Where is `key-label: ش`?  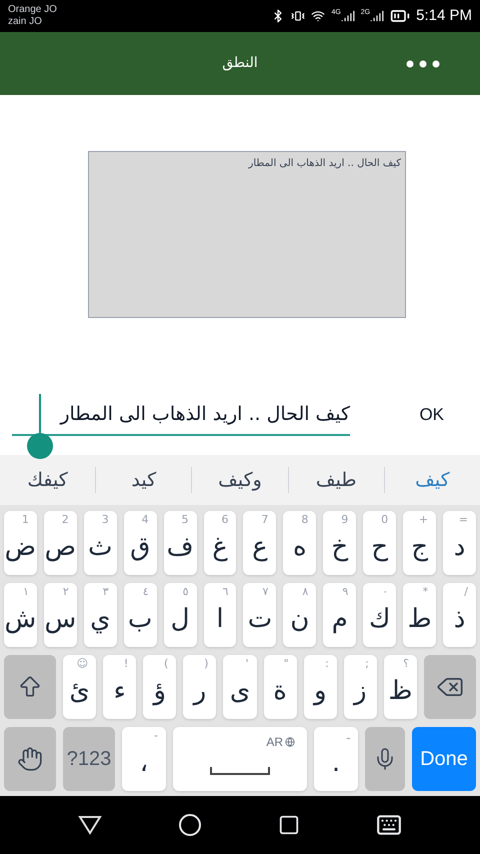
key-label: ش is located at coordinates (20, 619).